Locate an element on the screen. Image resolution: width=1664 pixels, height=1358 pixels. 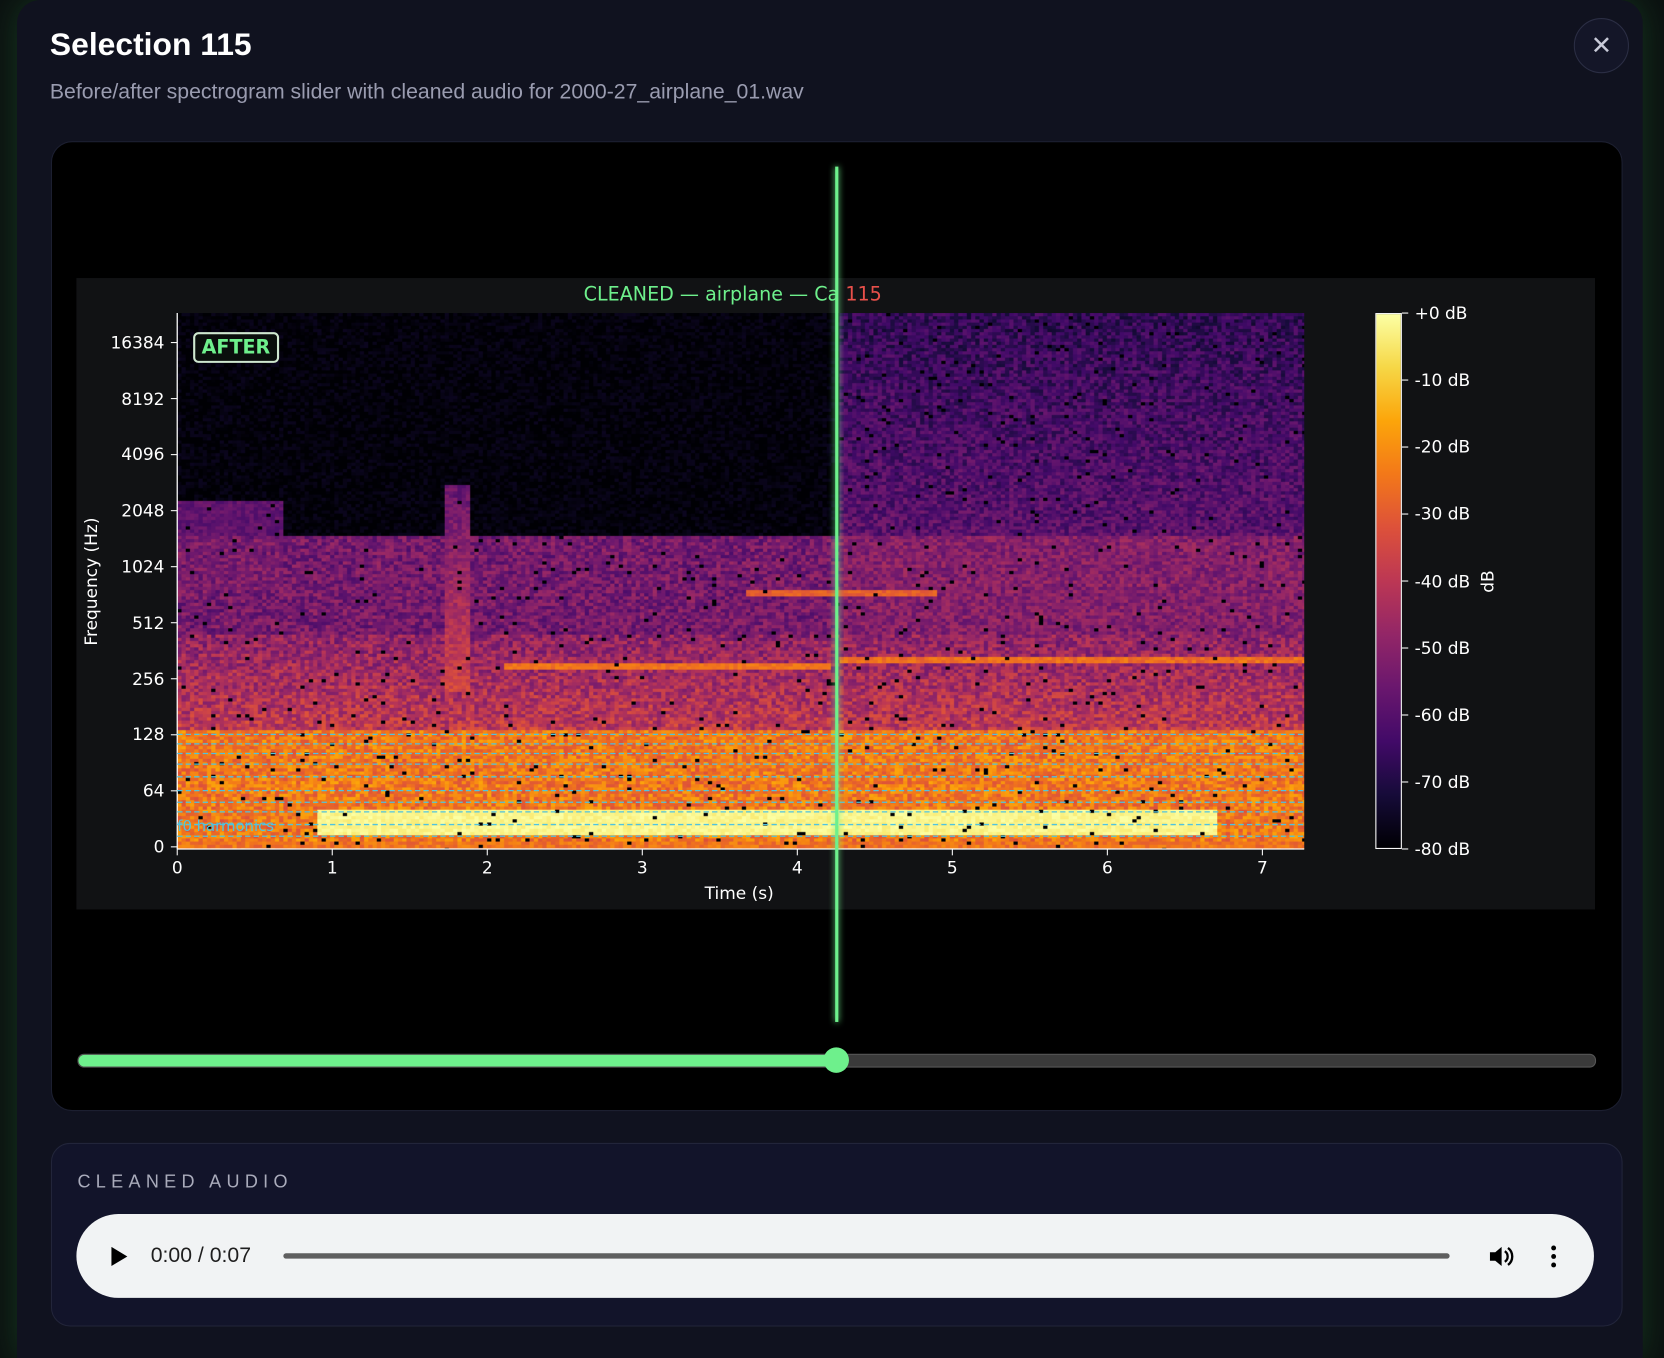
colorbar-tick-label: -50 dB is located at coordinates (1442, 648).